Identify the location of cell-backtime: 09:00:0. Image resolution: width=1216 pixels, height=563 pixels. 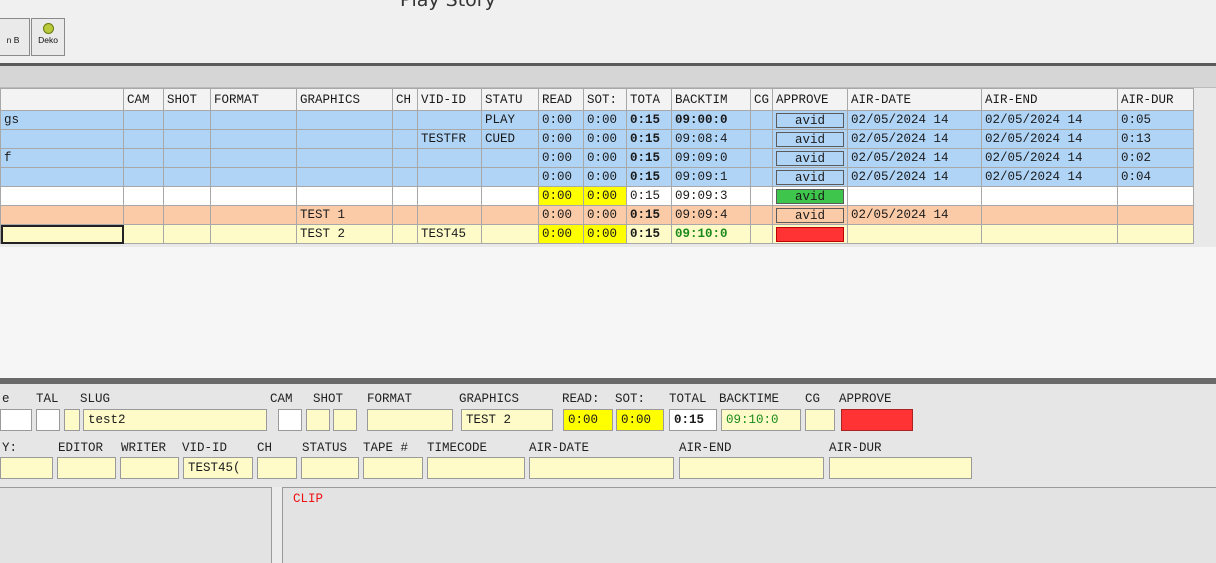
(711, 120).